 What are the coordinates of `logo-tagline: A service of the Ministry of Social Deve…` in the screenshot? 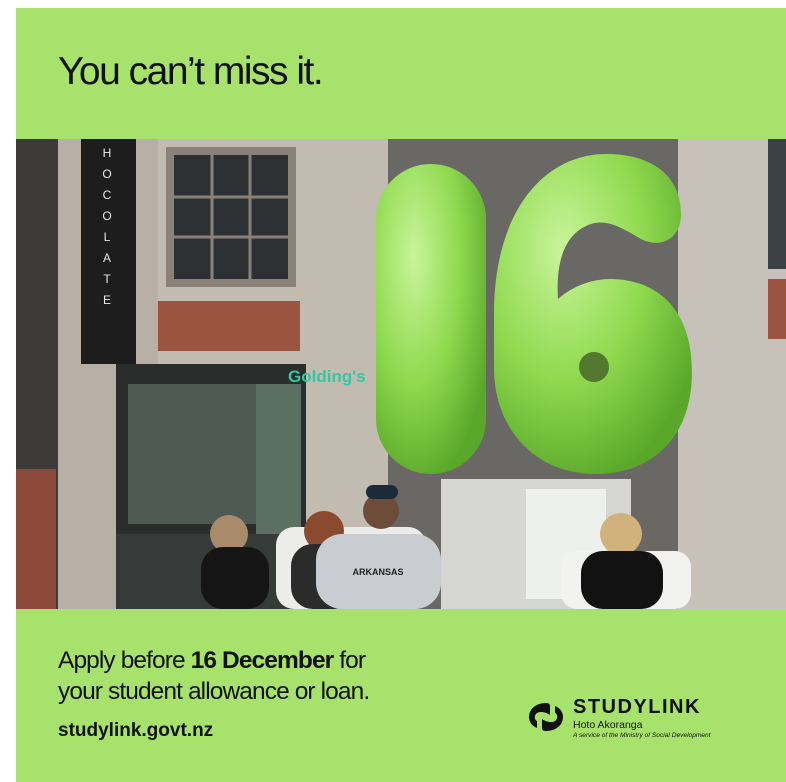 It's located at (642, 735).